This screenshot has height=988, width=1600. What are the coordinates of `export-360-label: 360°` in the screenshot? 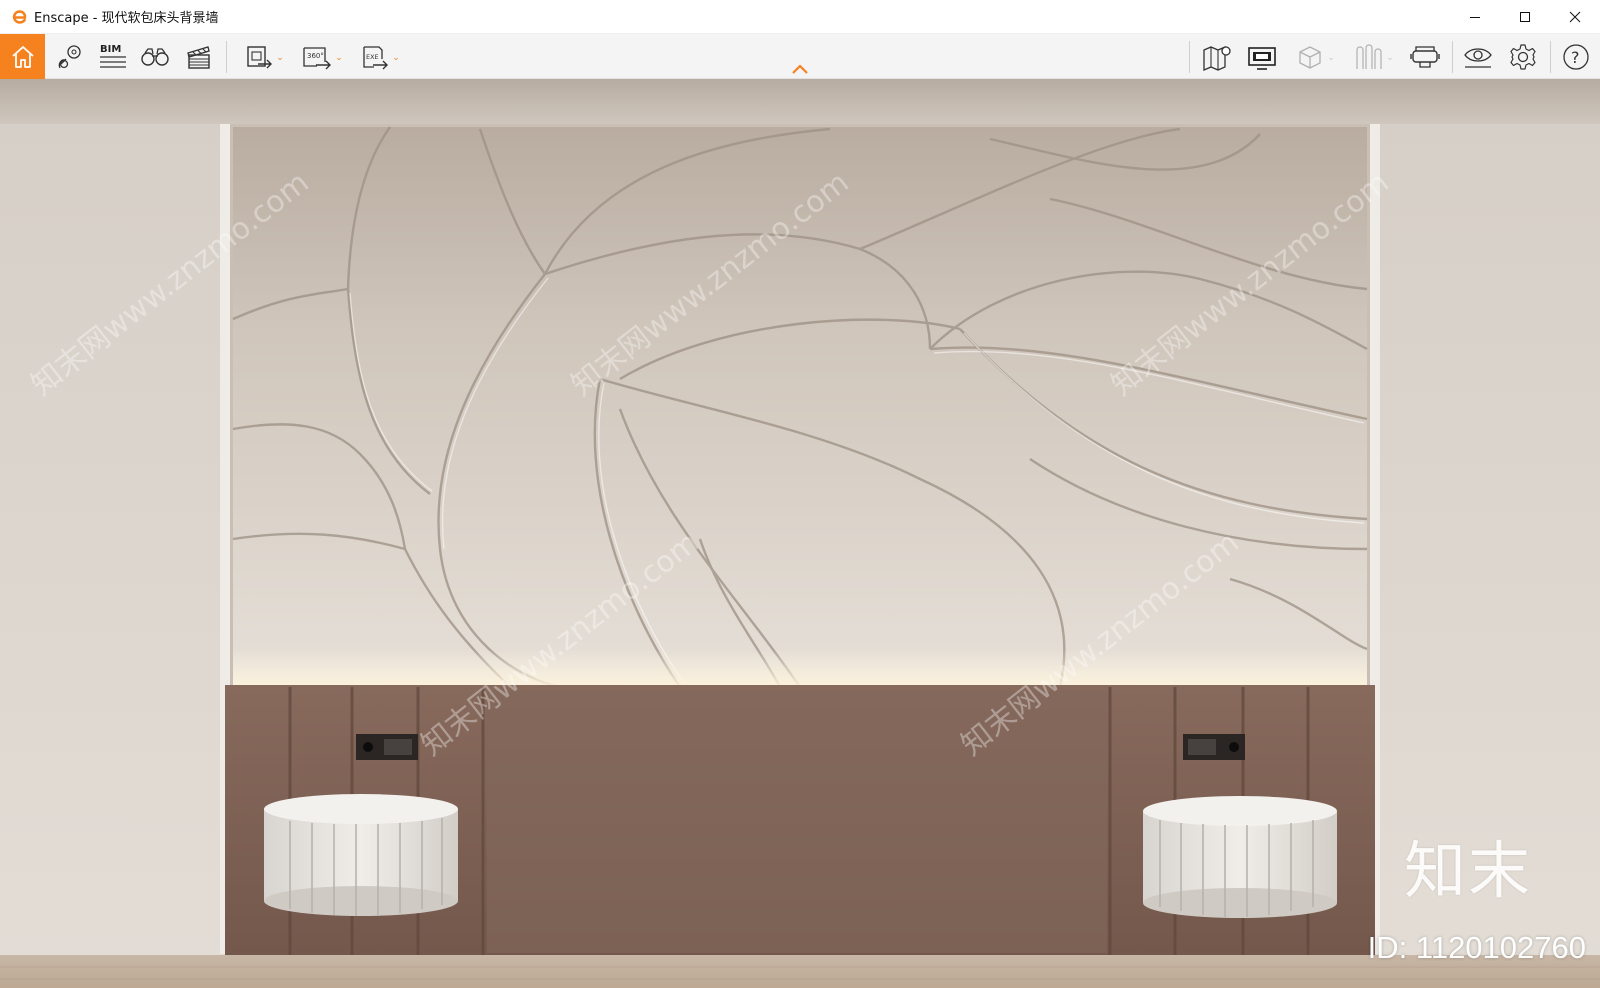 It's located at (315, 56).